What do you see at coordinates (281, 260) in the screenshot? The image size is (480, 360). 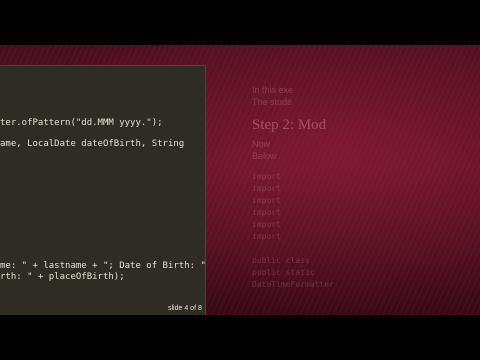 I see `bg-code-line: public class` at bounding box center [281, 260].